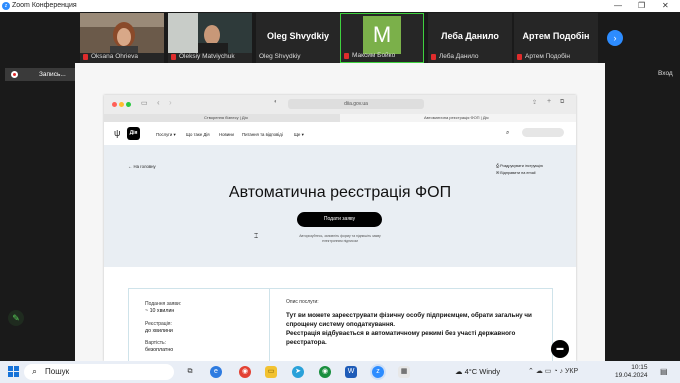 This screenshot has width=680, height=383. What do you see at coordinates (155, 343) in the screenshot?
I see `cost-label: Вартість:` at bounding box center [155, 343].